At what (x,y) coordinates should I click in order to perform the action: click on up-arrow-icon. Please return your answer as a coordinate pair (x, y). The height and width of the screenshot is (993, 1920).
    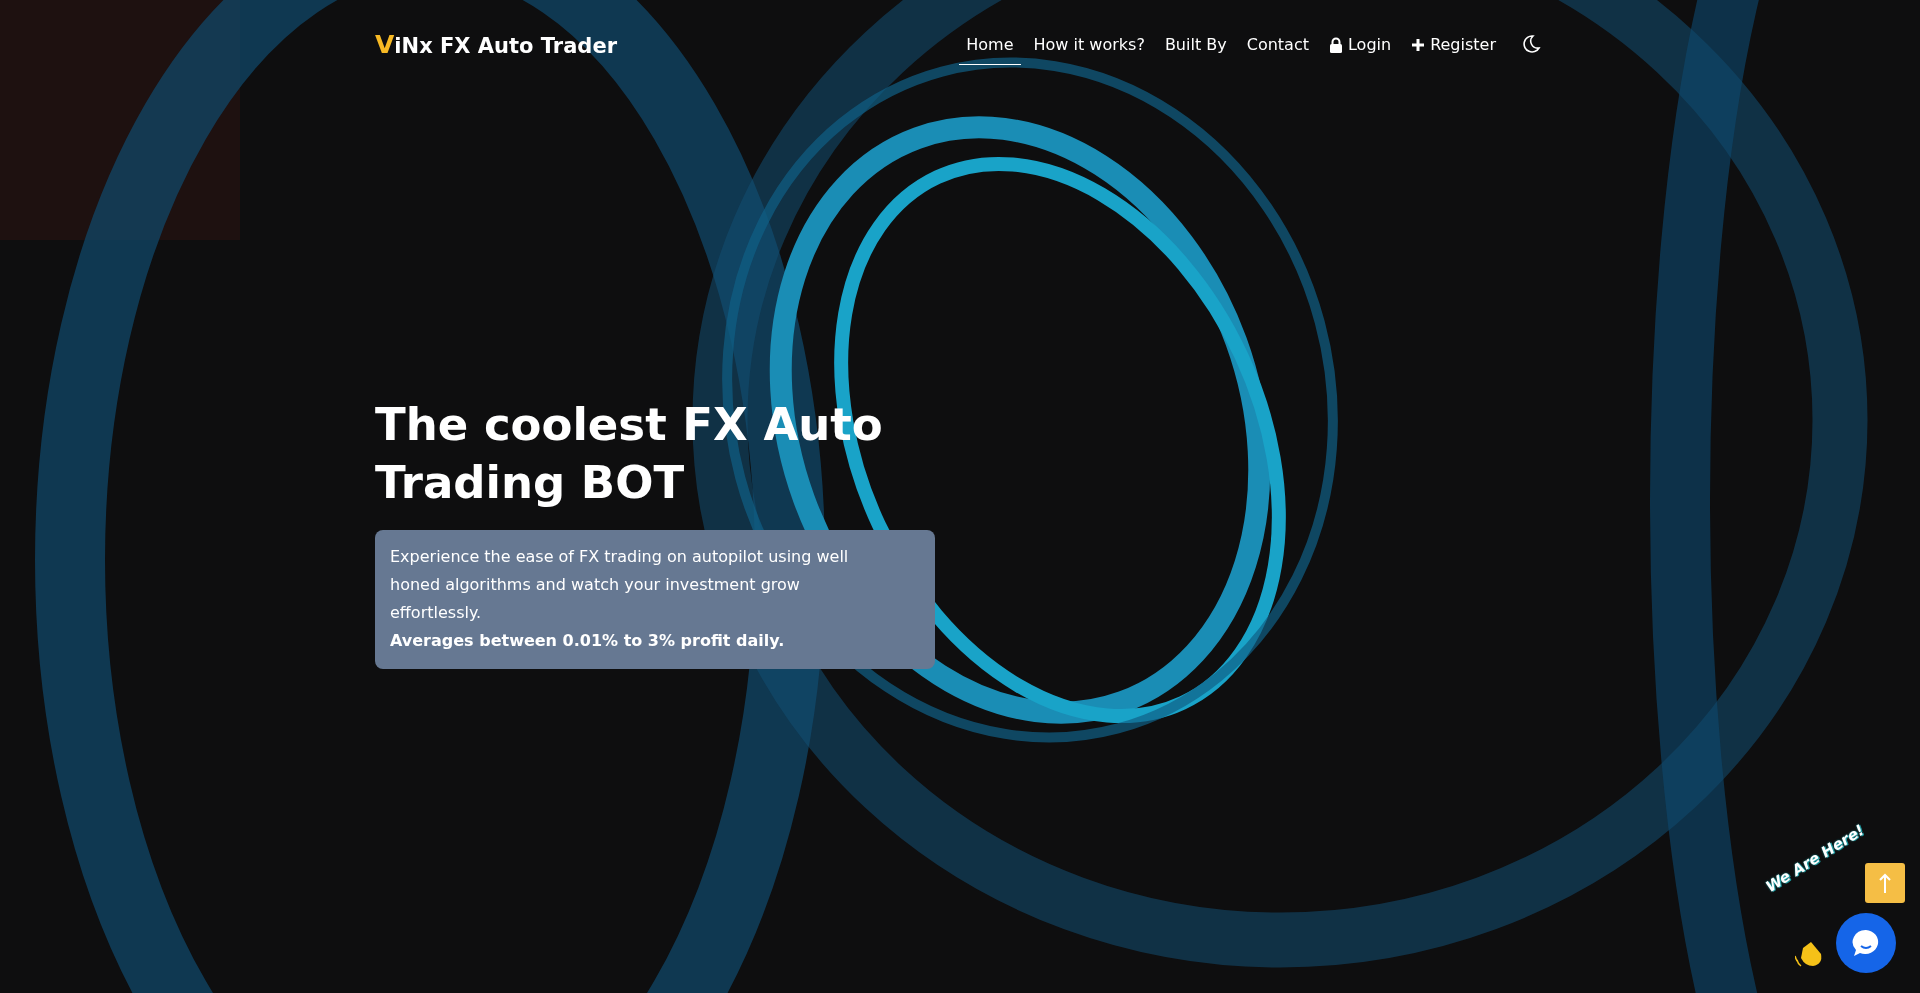
    Looking at the image, I should click on (1885, 883).